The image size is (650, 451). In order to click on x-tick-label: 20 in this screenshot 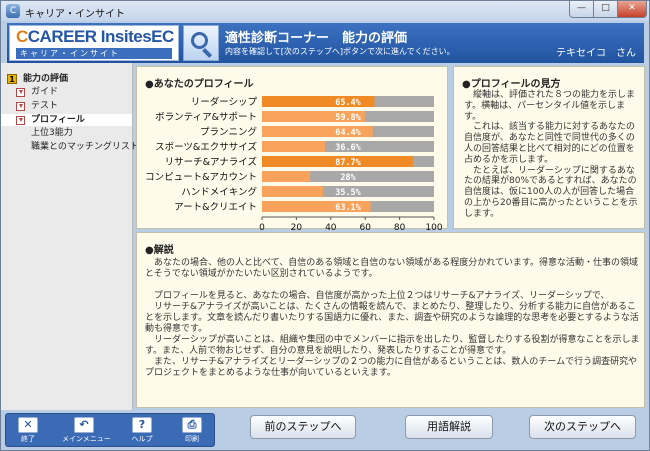, I will do `click(297, 226)`.